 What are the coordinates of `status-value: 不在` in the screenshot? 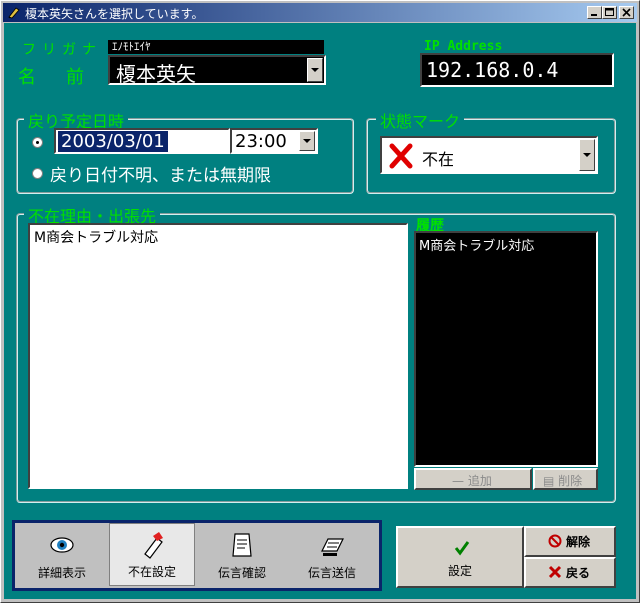 It's located at (438, 159).